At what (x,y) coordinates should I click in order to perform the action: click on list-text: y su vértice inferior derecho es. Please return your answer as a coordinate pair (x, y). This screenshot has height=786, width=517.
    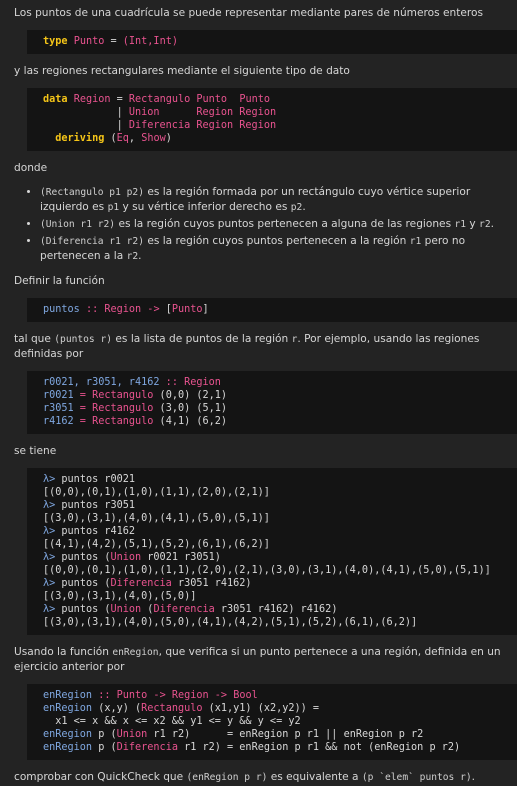
    Looking at the image, I should click on (205, 207).